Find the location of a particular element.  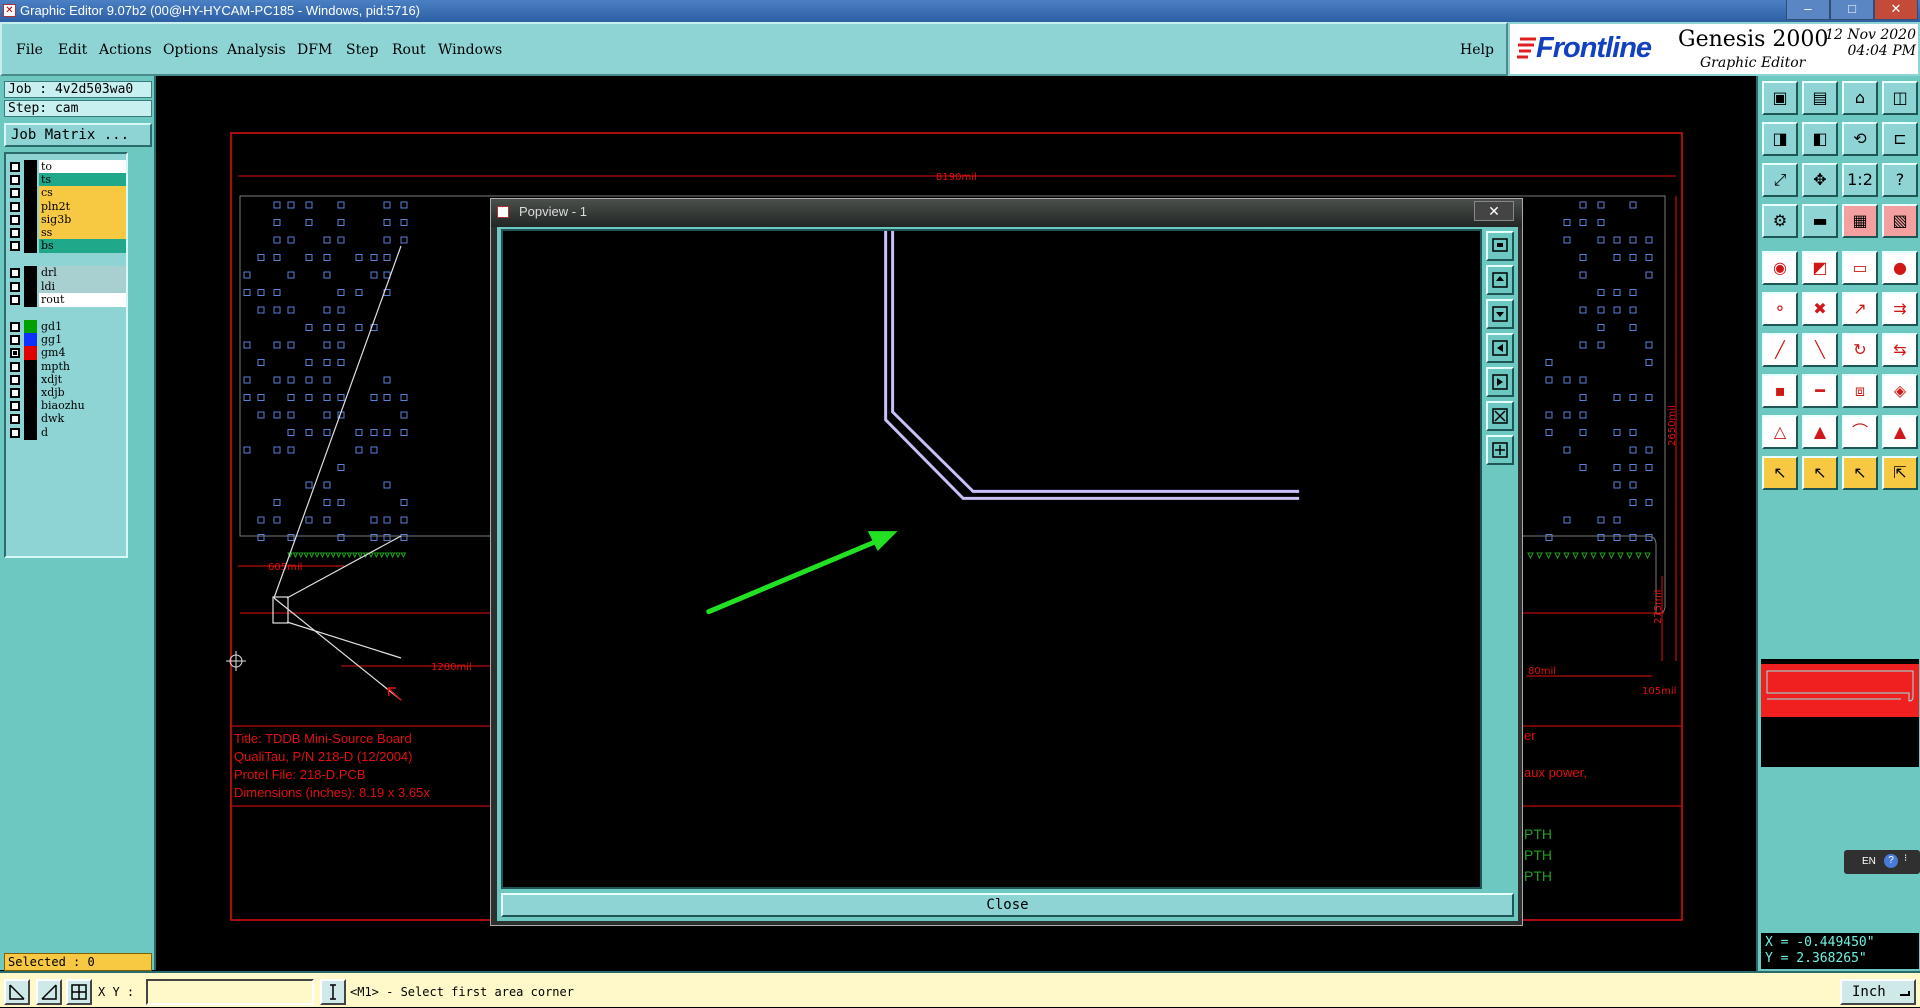

menu-file: File is located at coordinates (29, 50).